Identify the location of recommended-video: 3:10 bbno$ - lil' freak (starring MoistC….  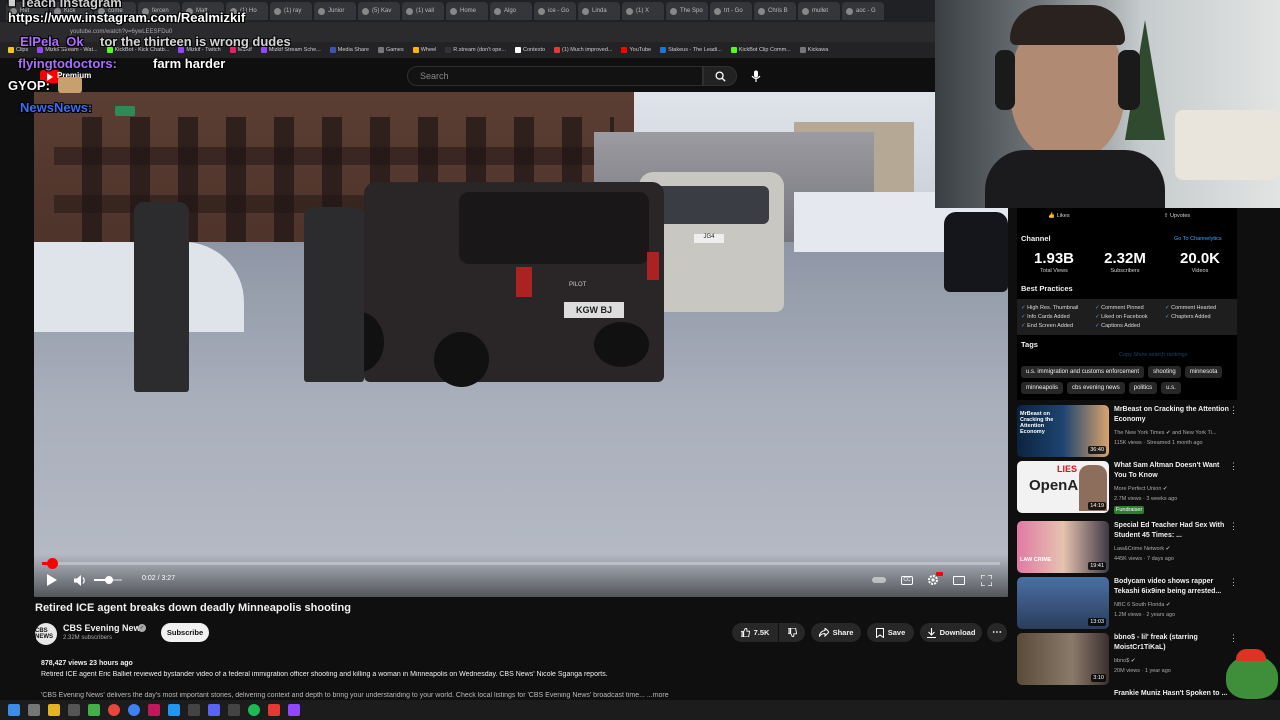
(1129, 661).